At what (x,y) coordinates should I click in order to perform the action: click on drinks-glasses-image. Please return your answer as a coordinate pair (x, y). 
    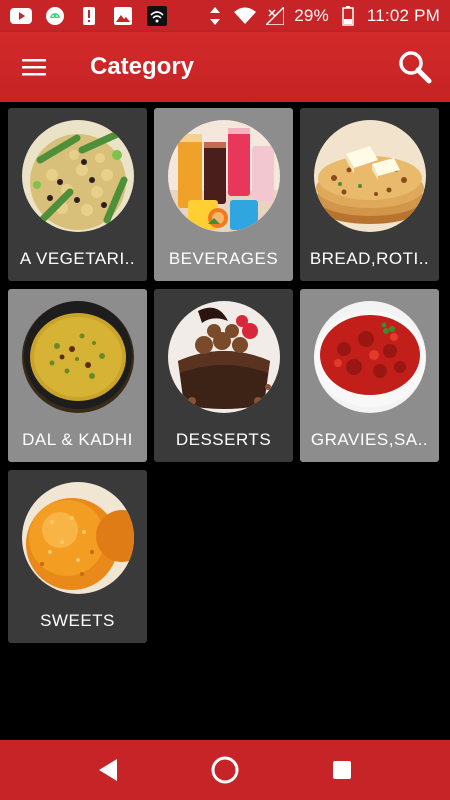
    Looking at the image, I should click on (224, 176).